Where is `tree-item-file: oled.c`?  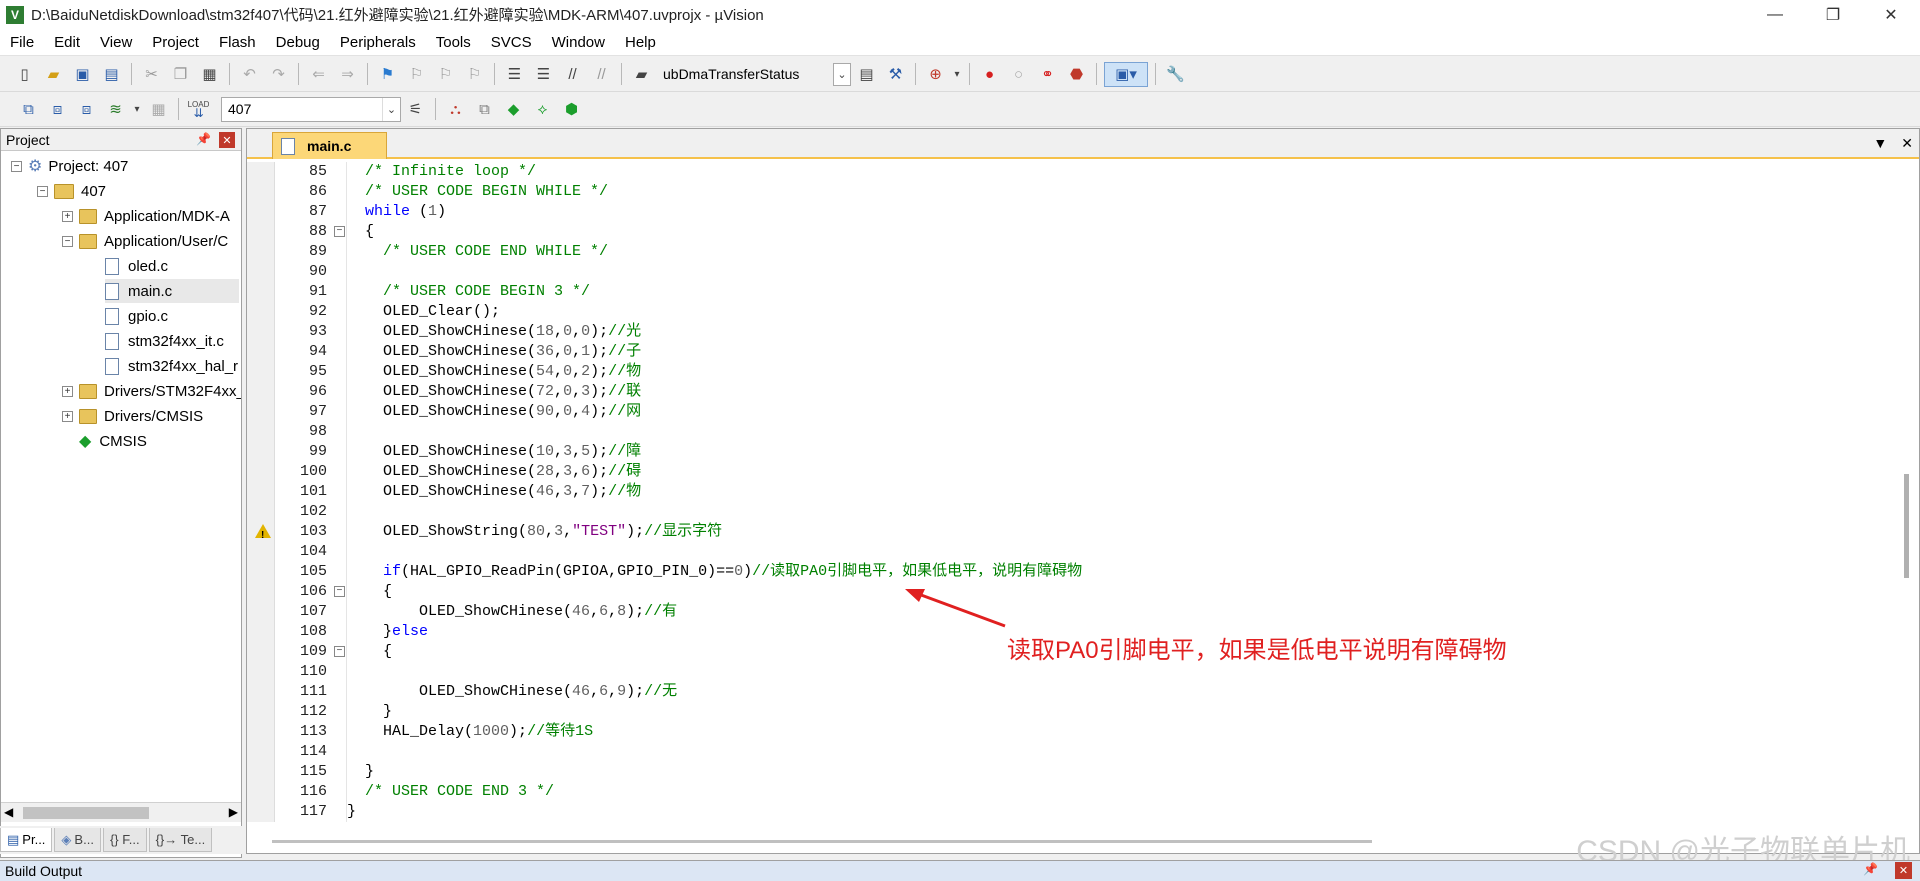
tree-item-file: oled.c is located at coordinates (136, 266).